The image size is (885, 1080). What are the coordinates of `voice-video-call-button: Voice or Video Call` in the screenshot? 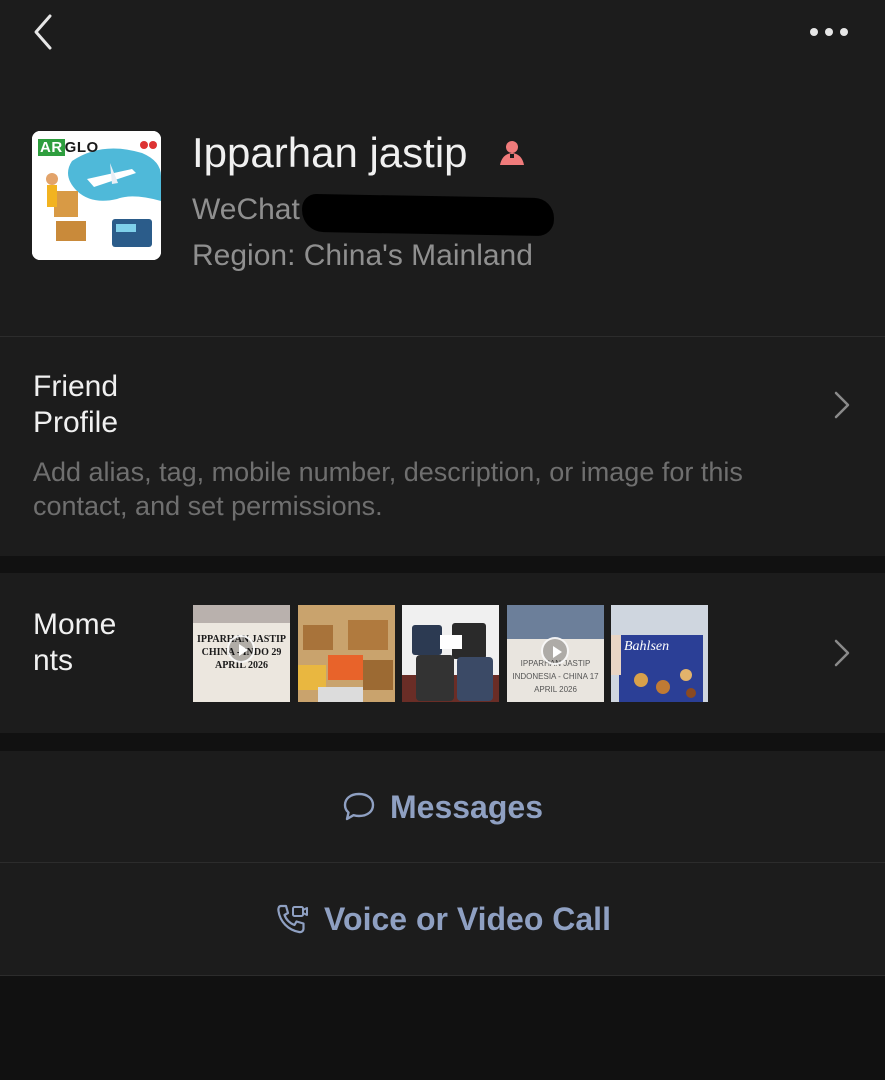 It's located at (442, 919).